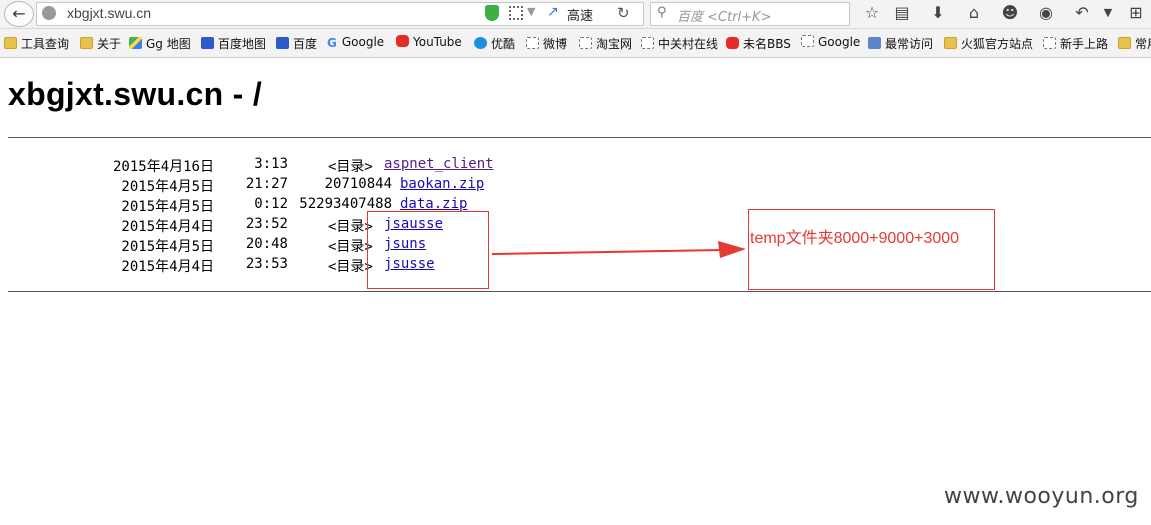  I want to click on annotation-arrow, so click(618, 249).